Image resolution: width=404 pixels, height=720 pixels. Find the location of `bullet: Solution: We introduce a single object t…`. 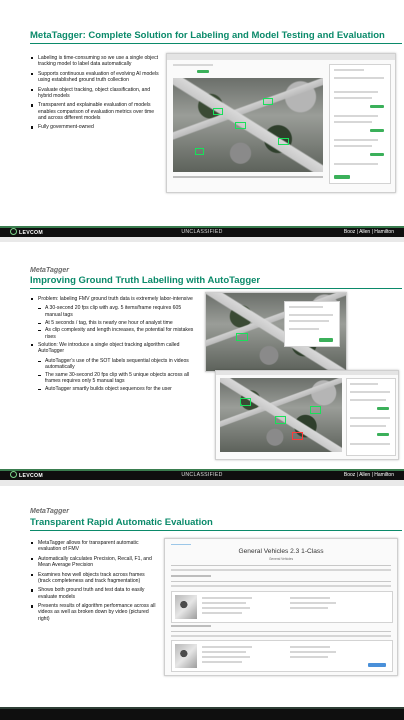

bullet: Solution: We introduce a single object t… is located at coordinates (114, 348).